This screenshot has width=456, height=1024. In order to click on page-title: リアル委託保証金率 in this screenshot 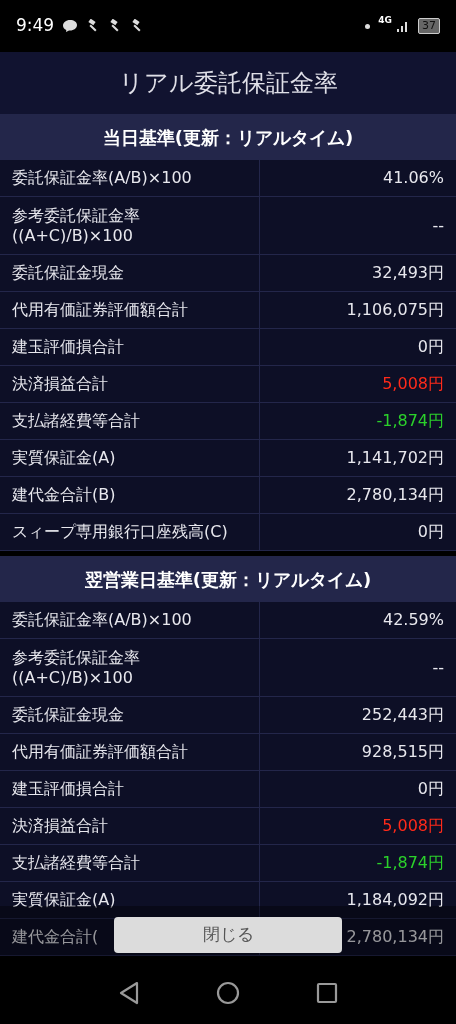, I will do `click(228, 83)`.